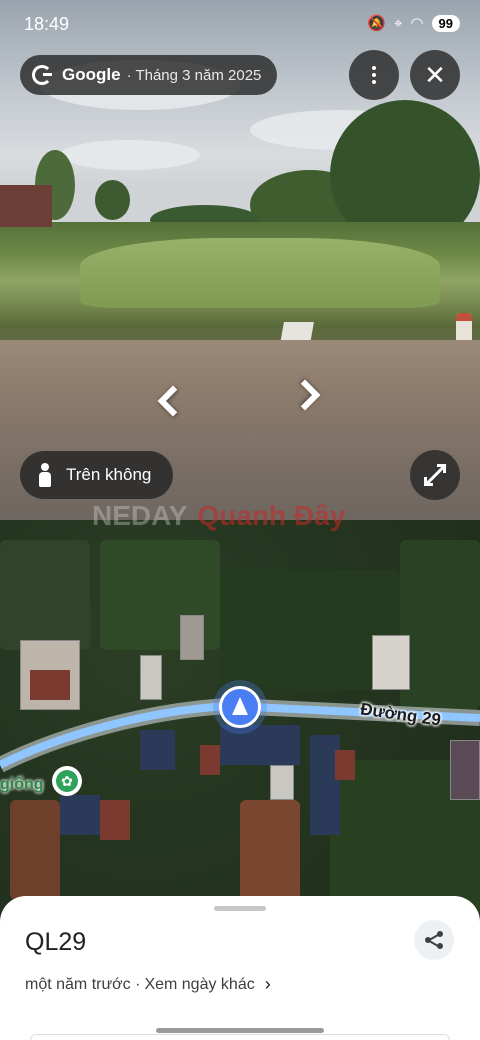 The image size is (480, 1040). What do you see at coordinates (240, 1037) in the screenshot?
I see `next-card-edge` at bounding box center [240, 1037].